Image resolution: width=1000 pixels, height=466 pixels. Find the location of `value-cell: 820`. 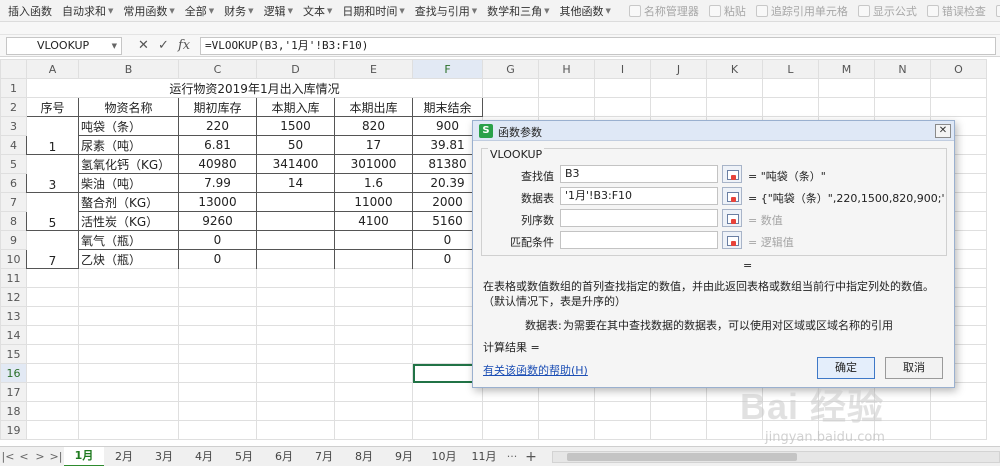

value-cell: 820 is located at coordinates (373, 126).